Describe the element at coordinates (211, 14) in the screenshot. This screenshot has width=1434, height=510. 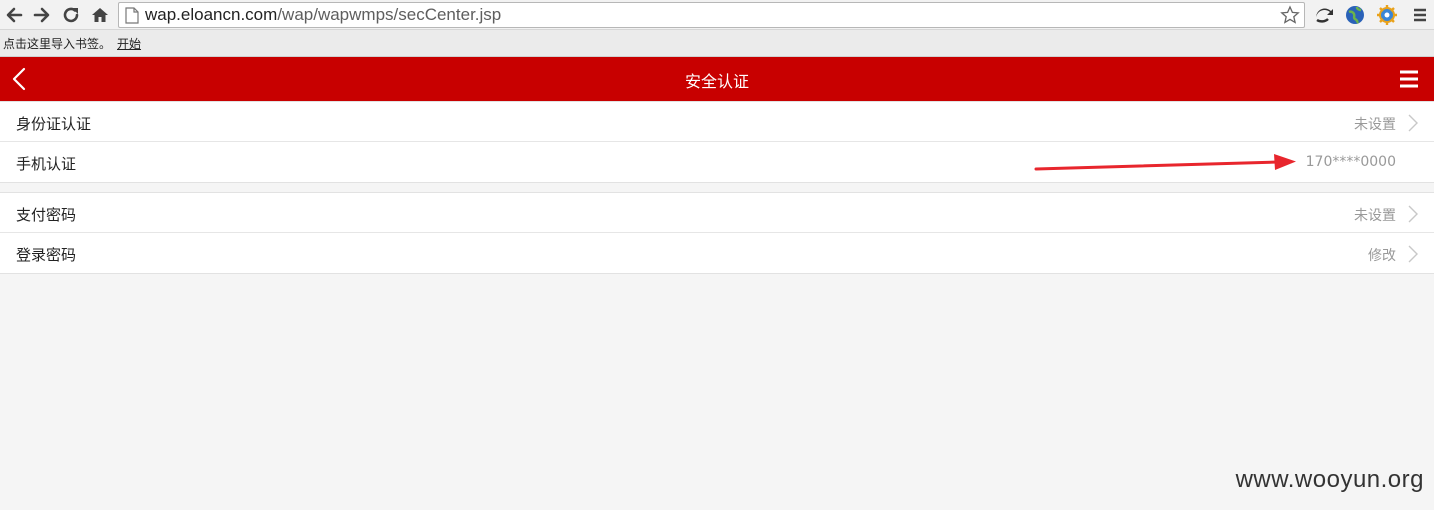
I see `url-host: wap.eloancn.com` at that location.